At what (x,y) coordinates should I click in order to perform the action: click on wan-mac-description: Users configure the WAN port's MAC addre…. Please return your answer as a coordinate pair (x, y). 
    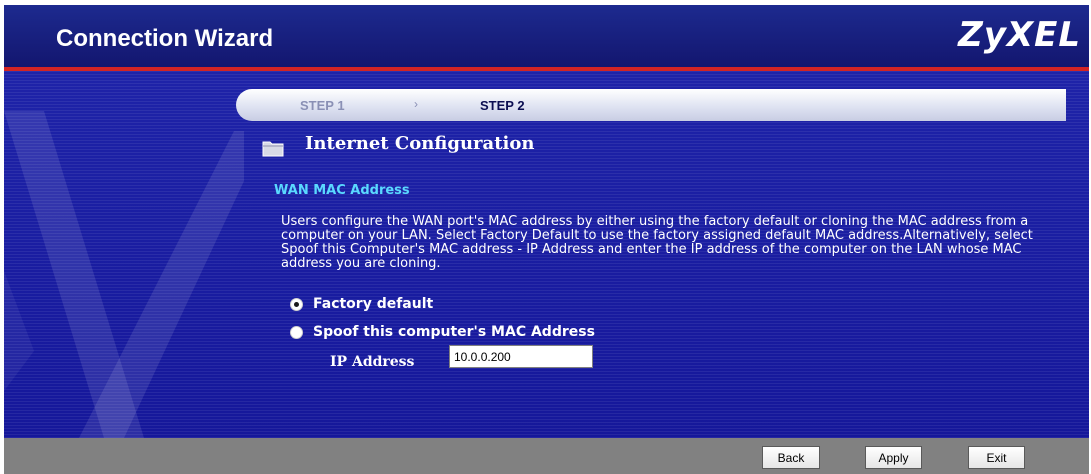
    Looking at the image, I should click on (657, 242).